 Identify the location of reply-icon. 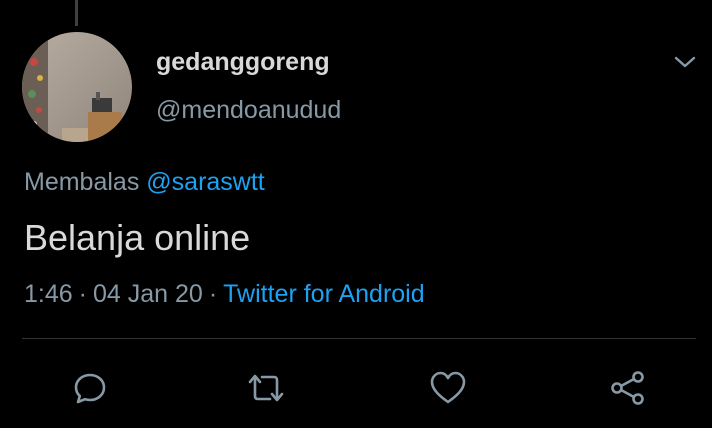
(90, 388).